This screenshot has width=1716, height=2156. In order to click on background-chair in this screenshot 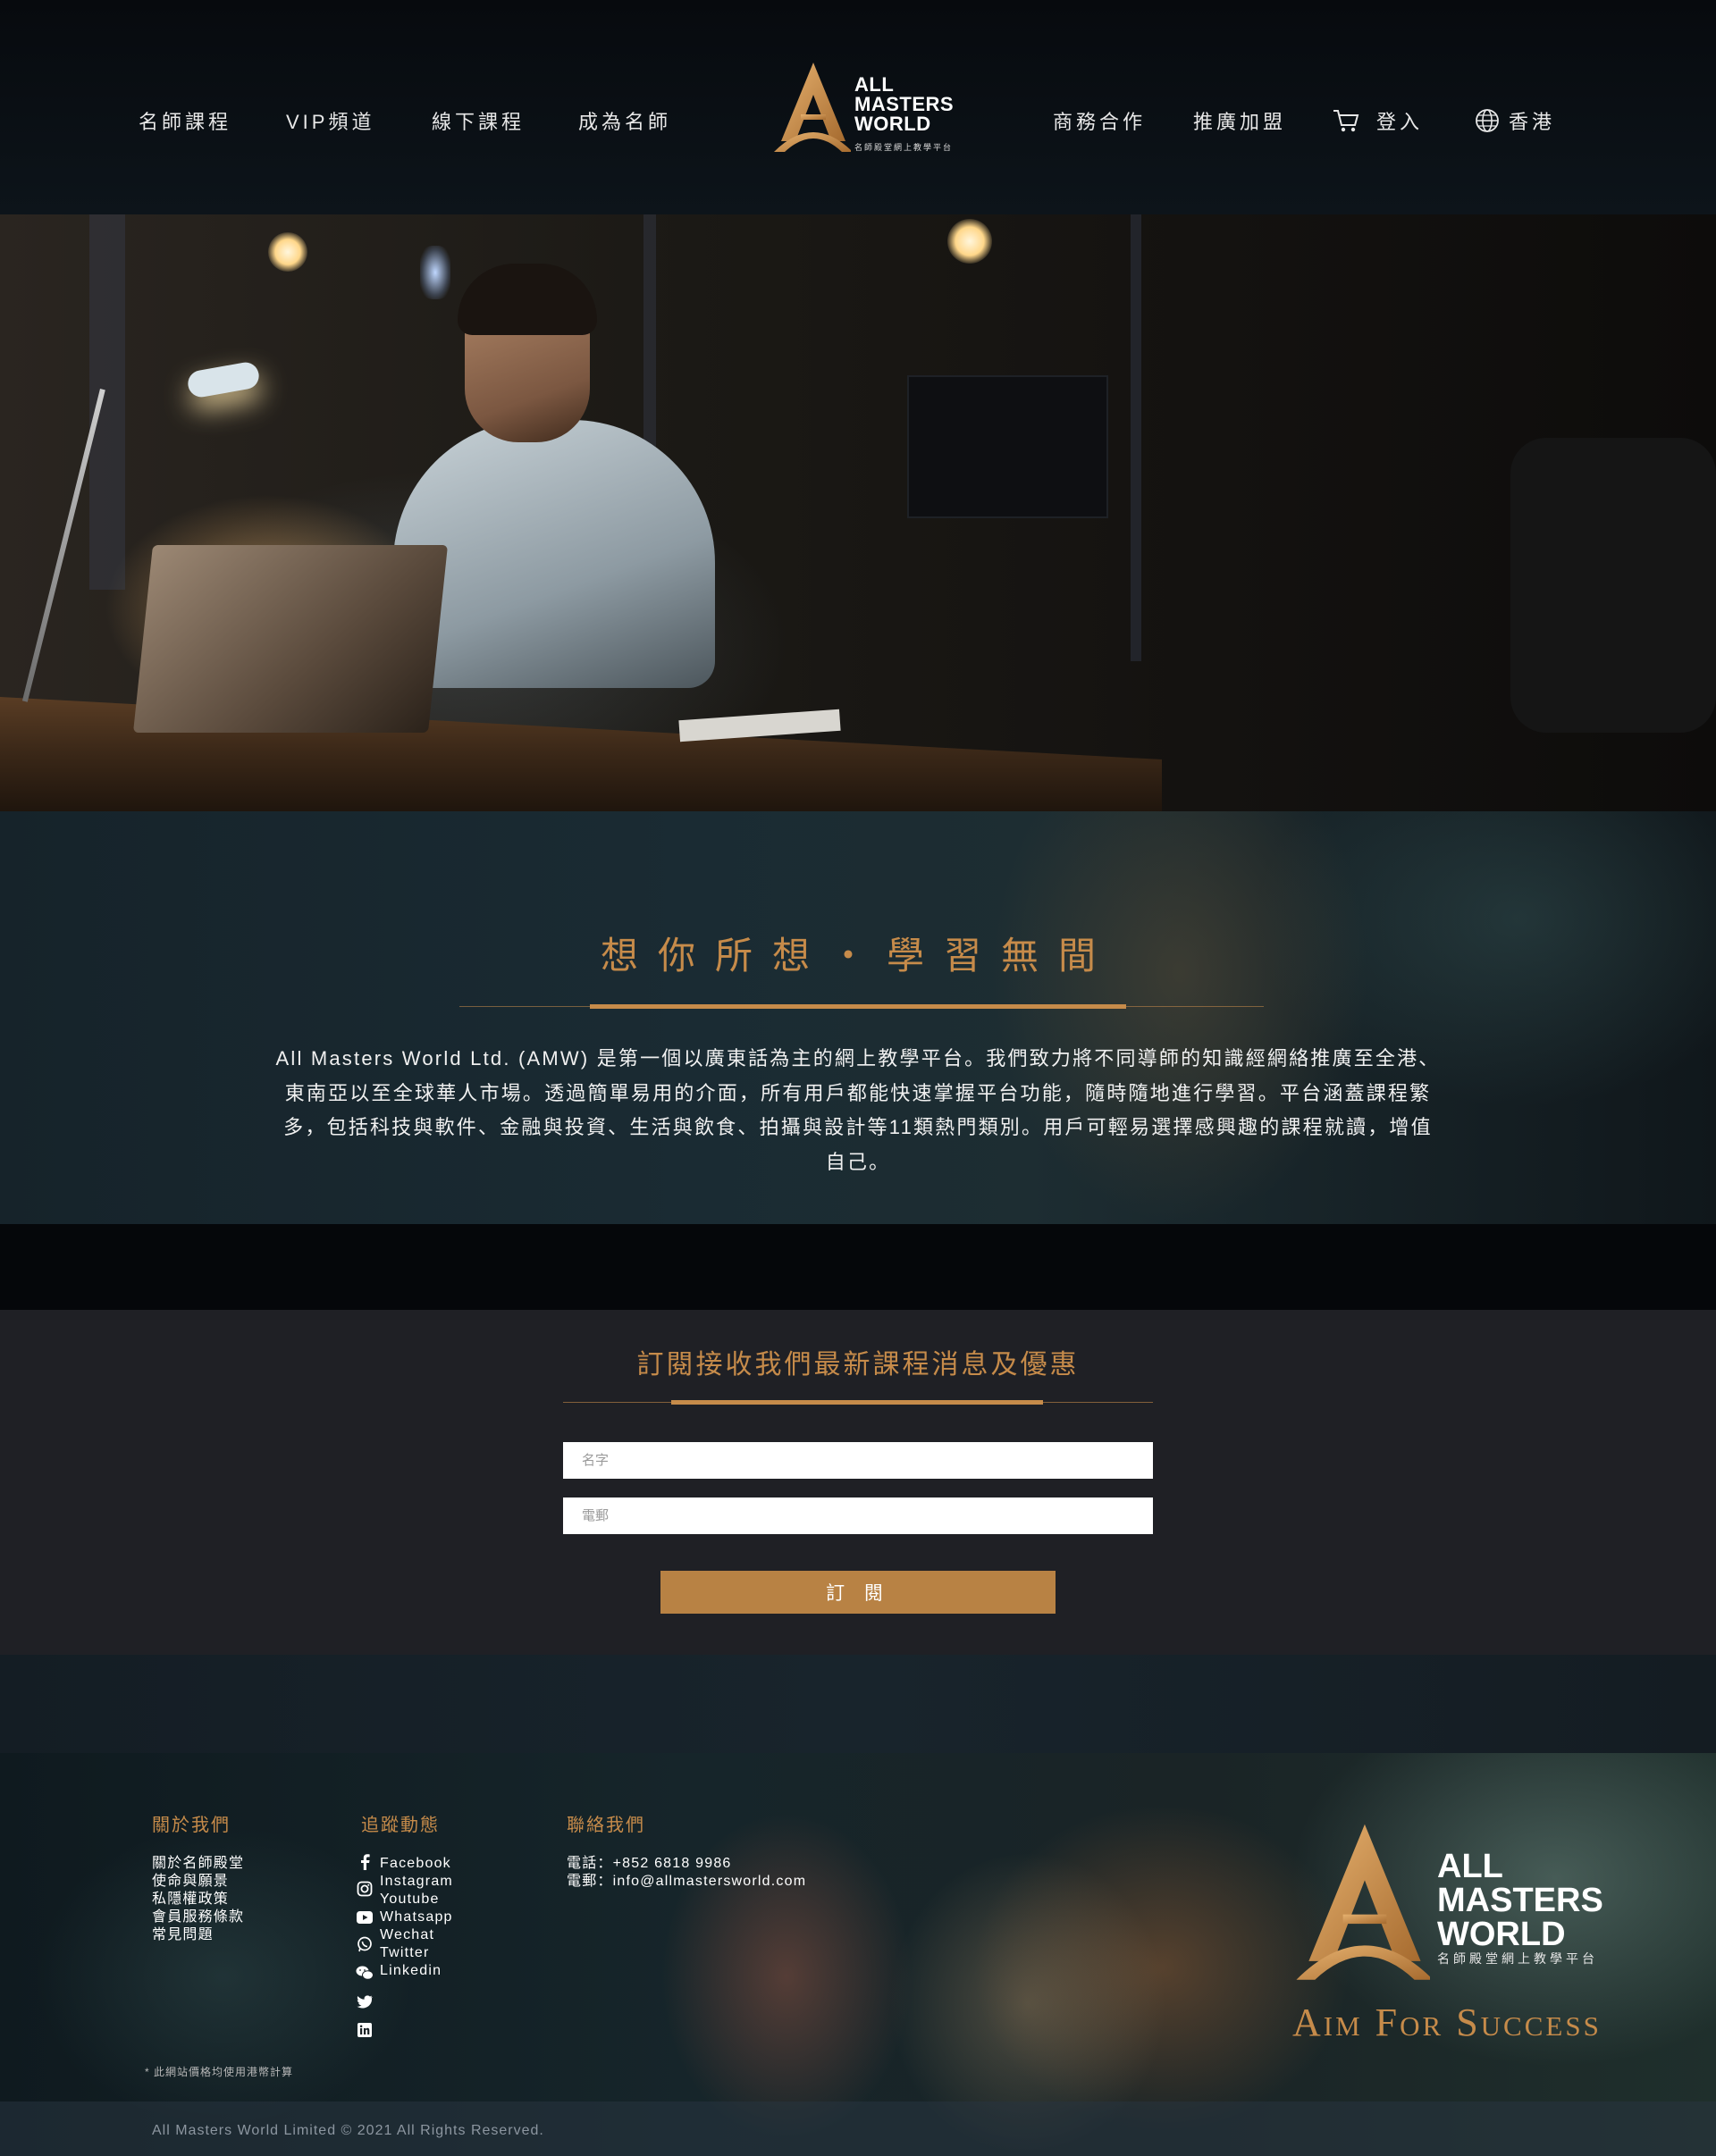, I will do `click(1613, 585)`.